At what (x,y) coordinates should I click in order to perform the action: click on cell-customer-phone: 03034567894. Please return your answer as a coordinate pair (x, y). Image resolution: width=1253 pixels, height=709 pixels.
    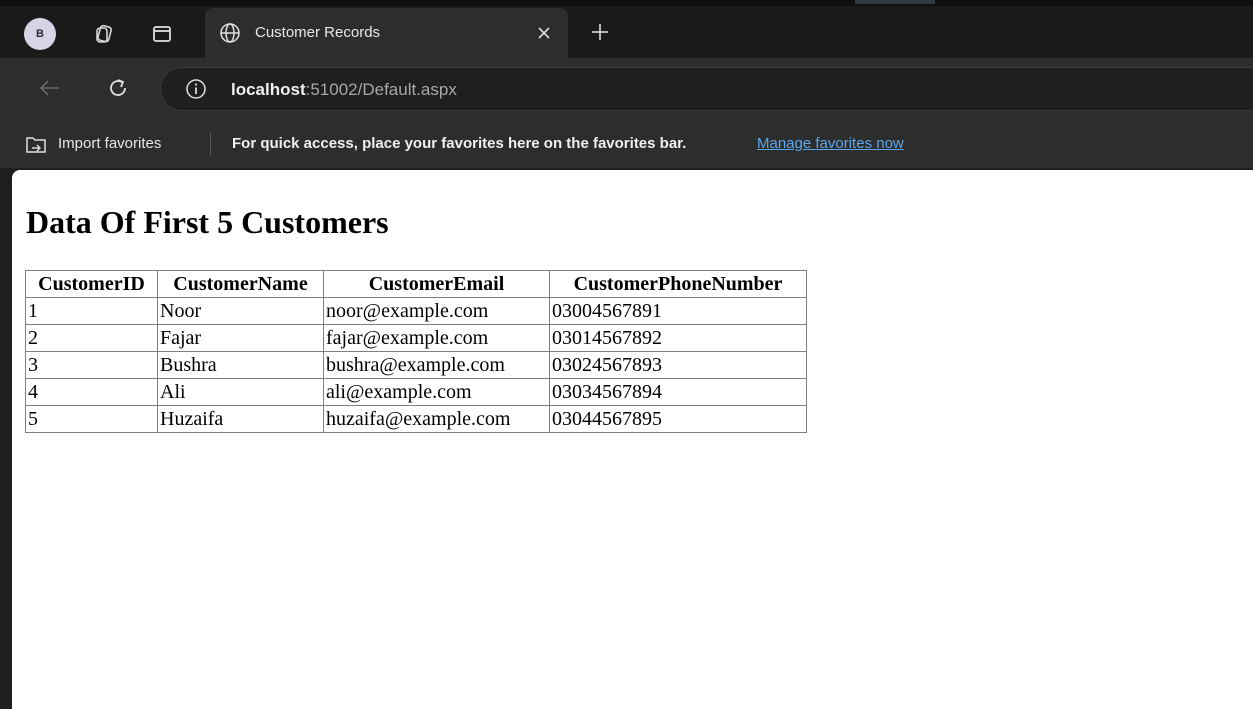
    Looking at the image, I should click on (678, 392).